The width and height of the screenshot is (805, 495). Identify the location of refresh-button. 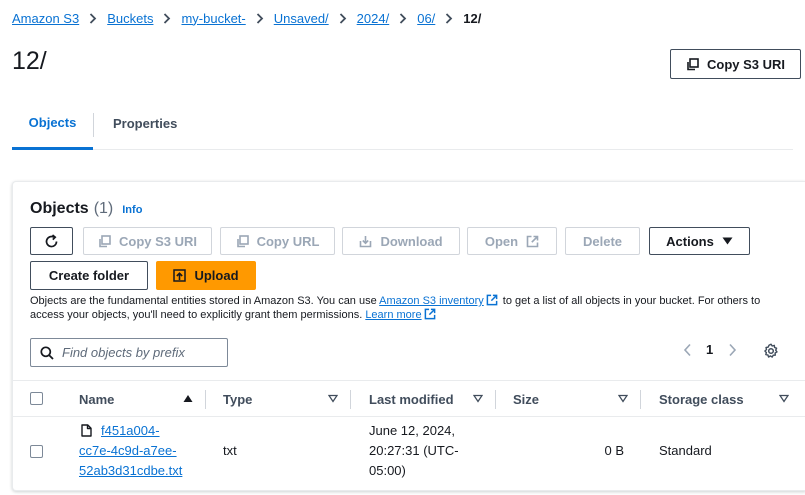
(51, 241).